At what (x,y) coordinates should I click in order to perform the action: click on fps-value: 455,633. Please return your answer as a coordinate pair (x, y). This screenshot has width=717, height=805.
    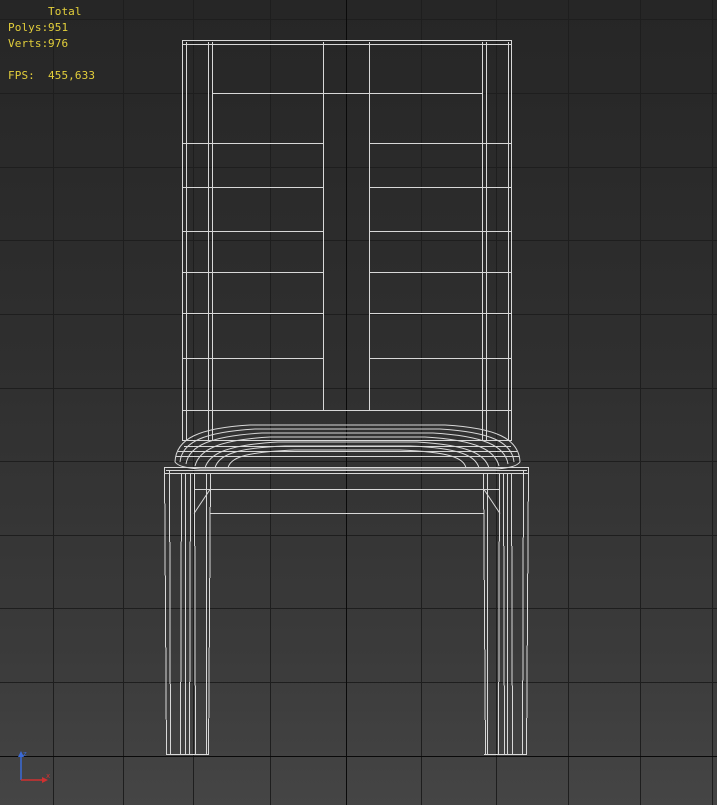
    Looking at the image, I should click on (72, 75).